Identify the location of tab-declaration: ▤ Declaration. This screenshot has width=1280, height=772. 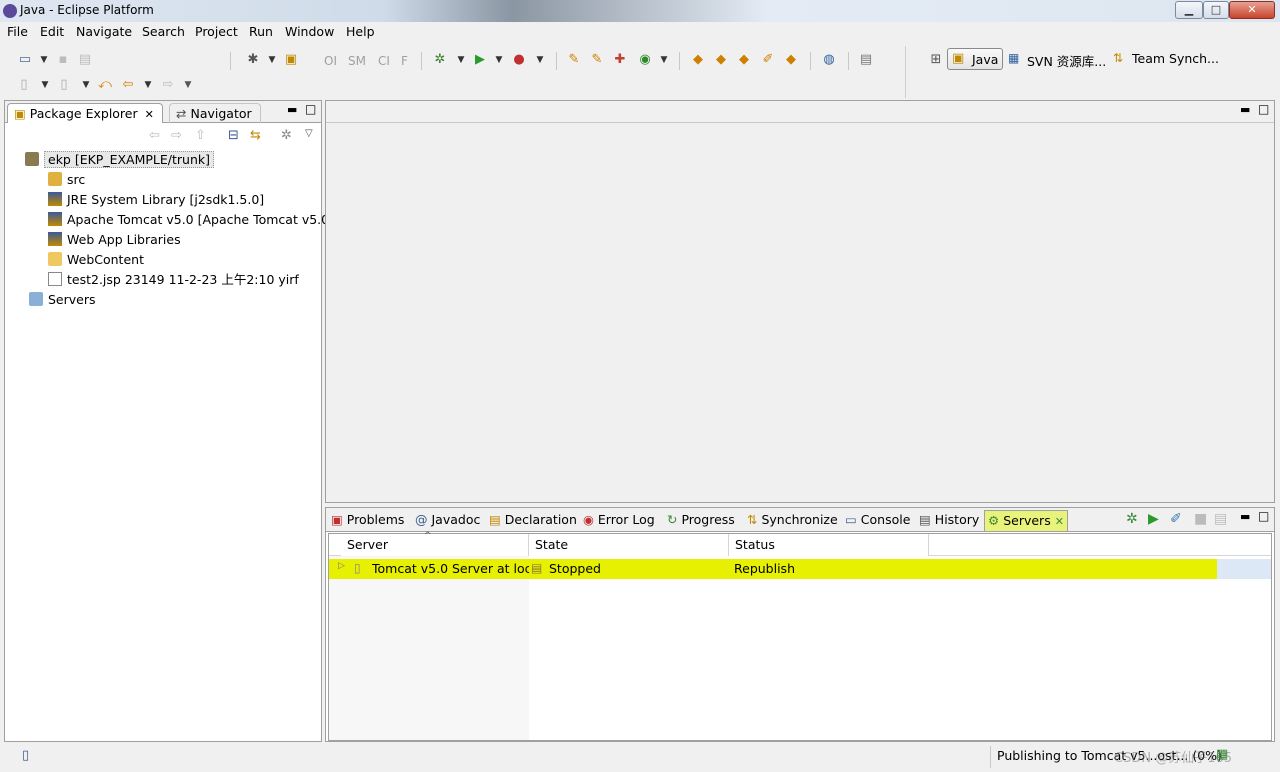
(533, 520).